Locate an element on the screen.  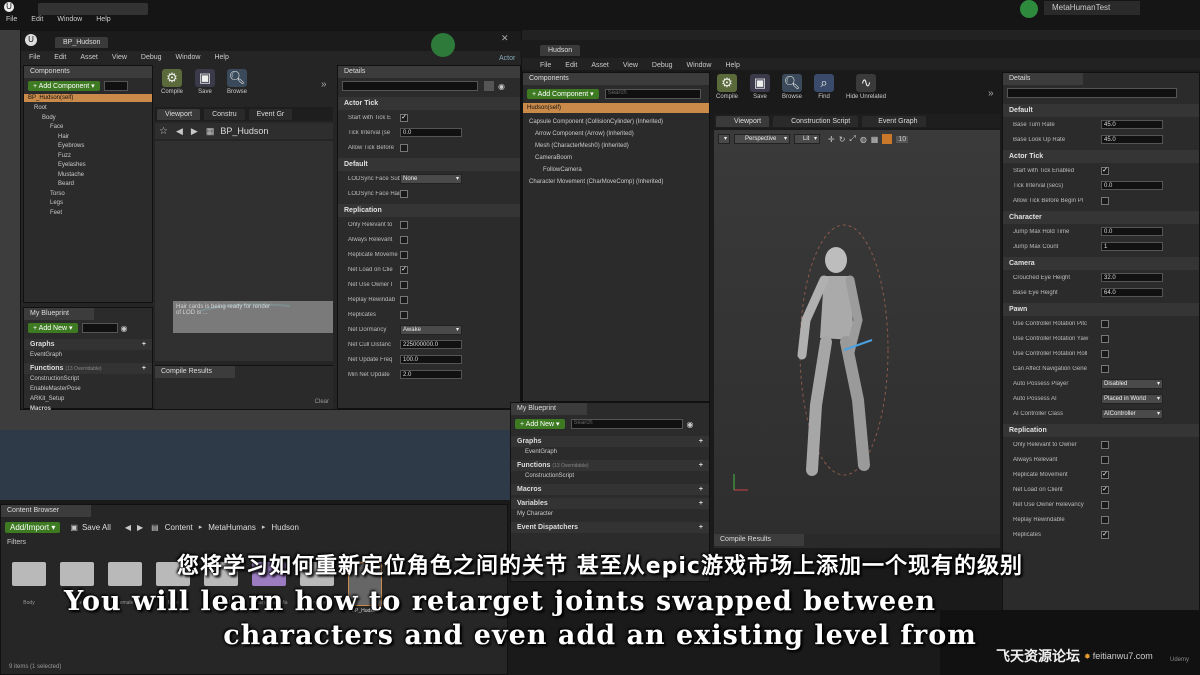
hudson-compile-button: ⚙ Compile is located at coordinates (727, 87).